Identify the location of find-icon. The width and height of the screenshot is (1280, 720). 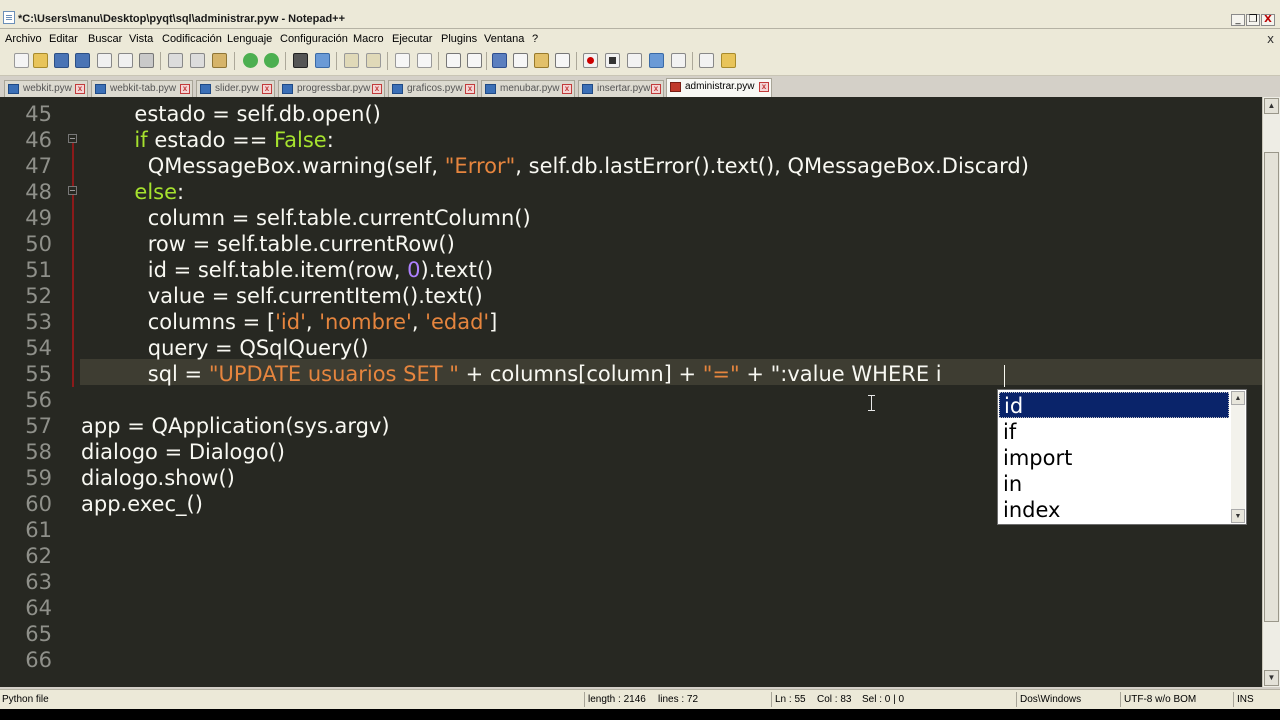
(300, 60).